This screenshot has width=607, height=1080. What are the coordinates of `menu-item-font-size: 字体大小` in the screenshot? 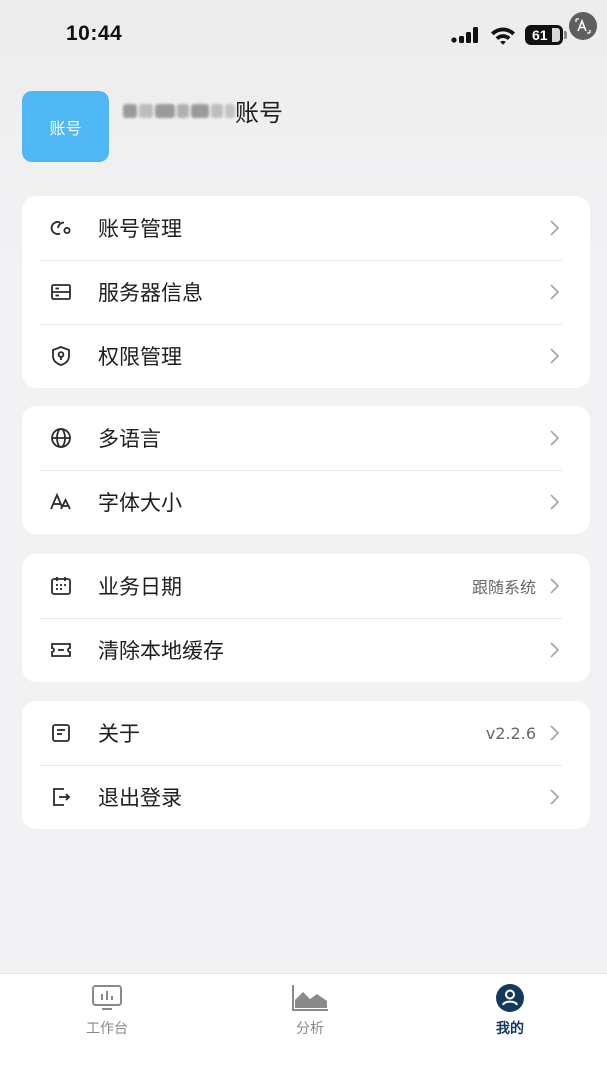 It's located at (306, 502).